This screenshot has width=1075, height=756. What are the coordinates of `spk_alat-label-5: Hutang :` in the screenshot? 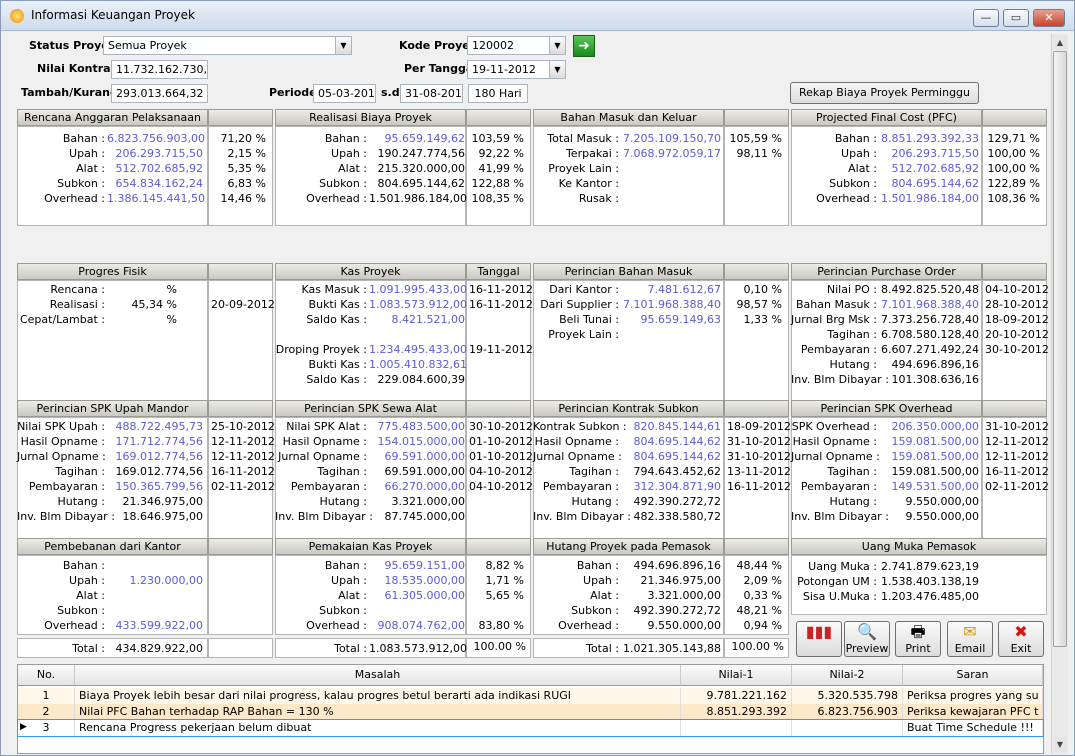 It's located at (343, 501).